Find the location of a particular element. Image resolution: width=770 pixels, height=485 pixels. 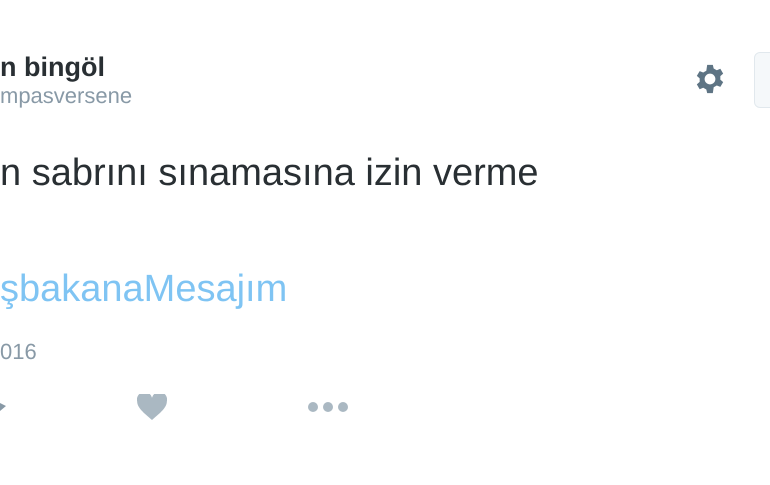

tweet-text: n sabrını sınamasına izin verme is located at coordinates (270, 173).